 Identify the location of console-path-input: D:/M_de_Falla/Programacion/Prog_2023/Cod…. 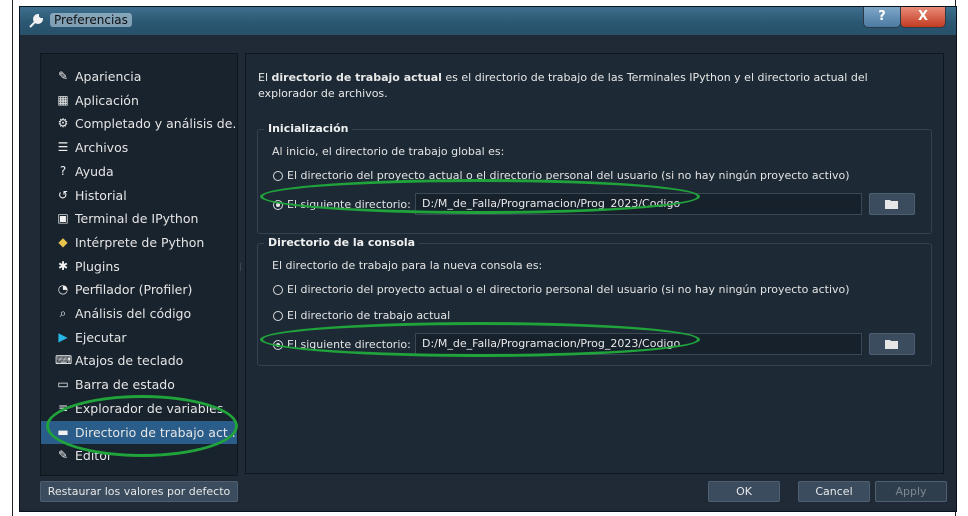
(638, 344).